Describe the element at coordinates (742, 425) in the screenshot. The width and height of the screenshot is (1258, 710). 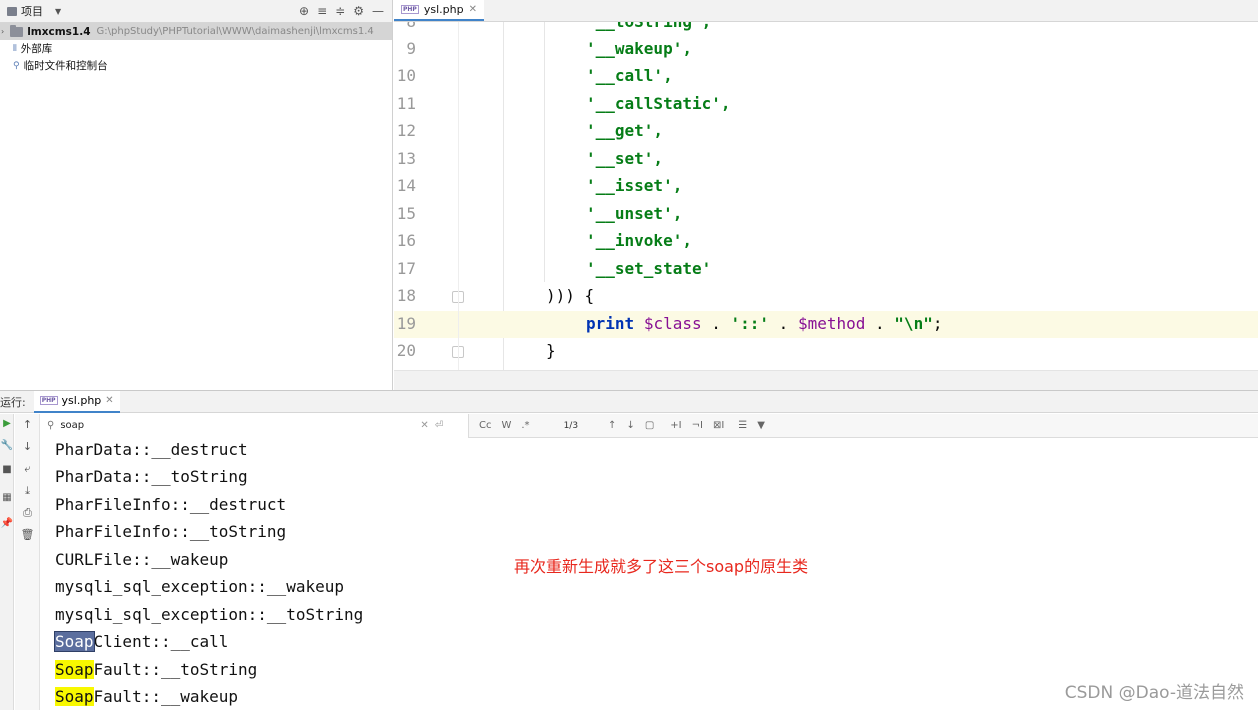
I see `options-icon: ☰` at that location.